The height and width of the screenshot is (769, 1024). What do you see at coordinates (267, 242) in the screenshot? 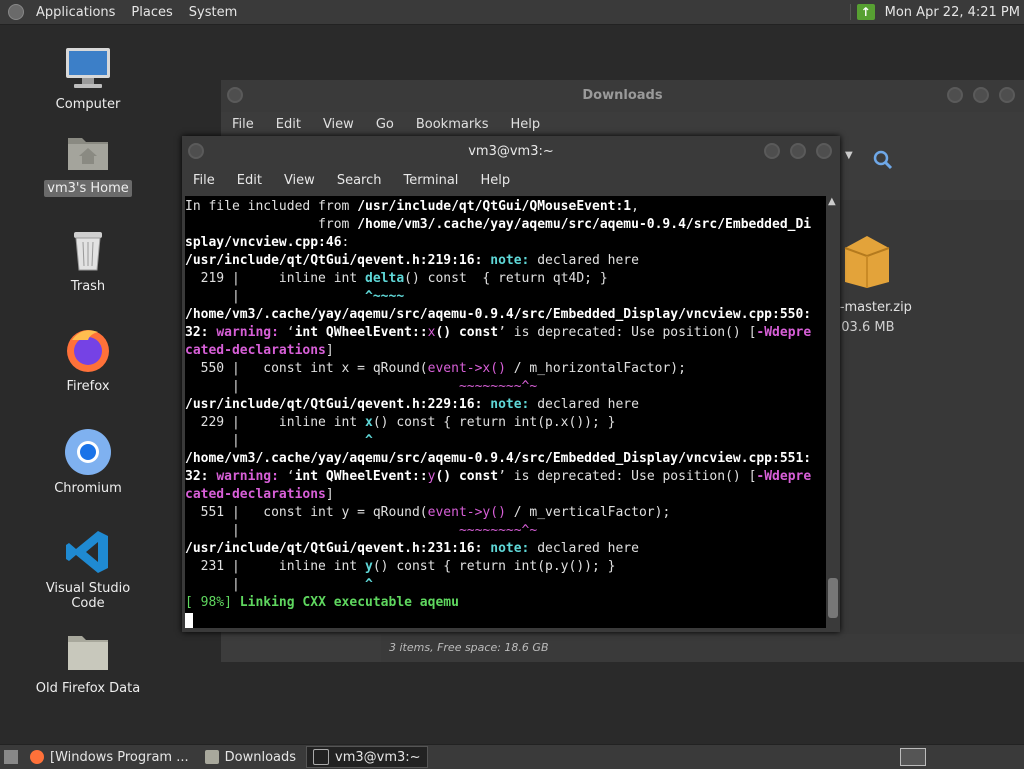
I see `terminal-line: splay/vncview.cpp:46:` at bounding box center [267, 242].